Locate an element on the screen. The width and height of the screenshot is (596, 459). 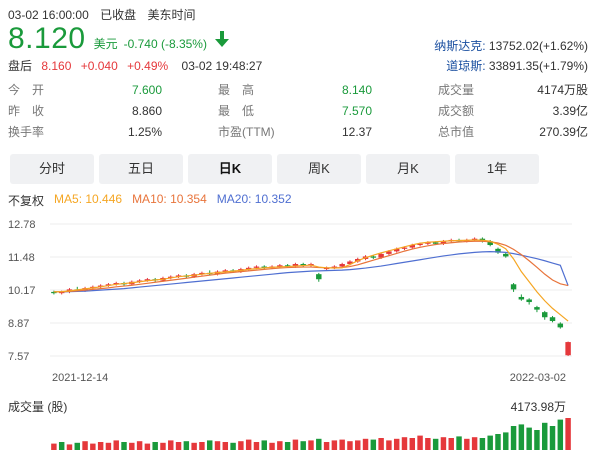
x-axis-end-date: 2022-03-02 is located at coordinates (537, 378).